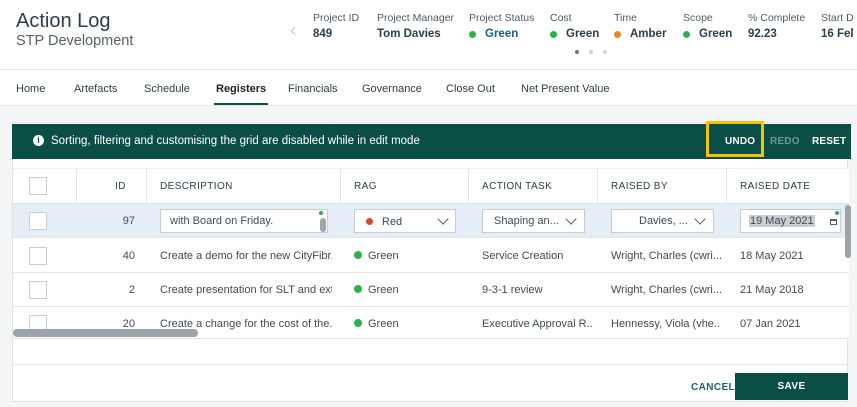 The width and height of the screenshot is (857, 407). Describe the element at coordinates (416, 26) in the screenshot. I see `meta-project-manager: Project Manager Tom Davies` at that location.